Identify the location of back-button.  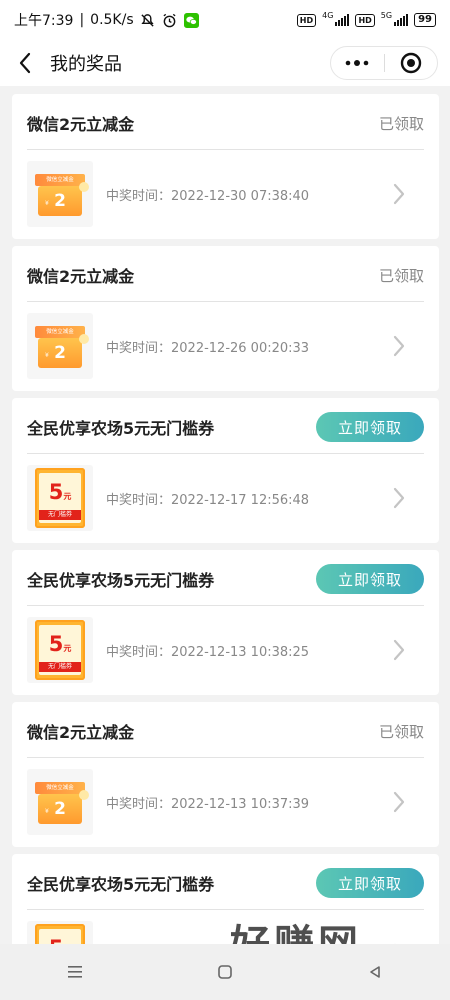
(25, 63).